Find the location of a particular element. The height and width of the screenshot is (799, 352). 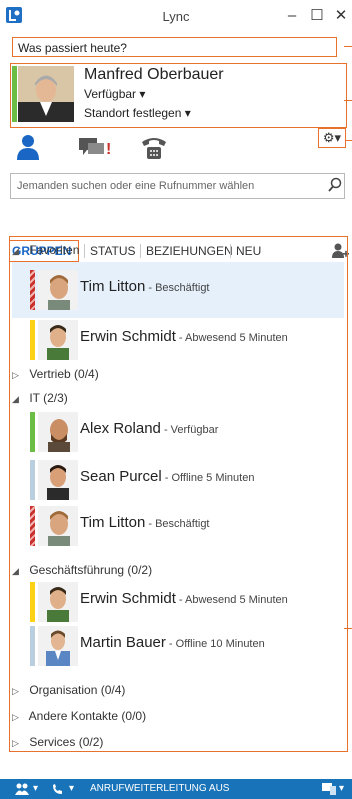

device-icon is located at coordinates (329, 789).